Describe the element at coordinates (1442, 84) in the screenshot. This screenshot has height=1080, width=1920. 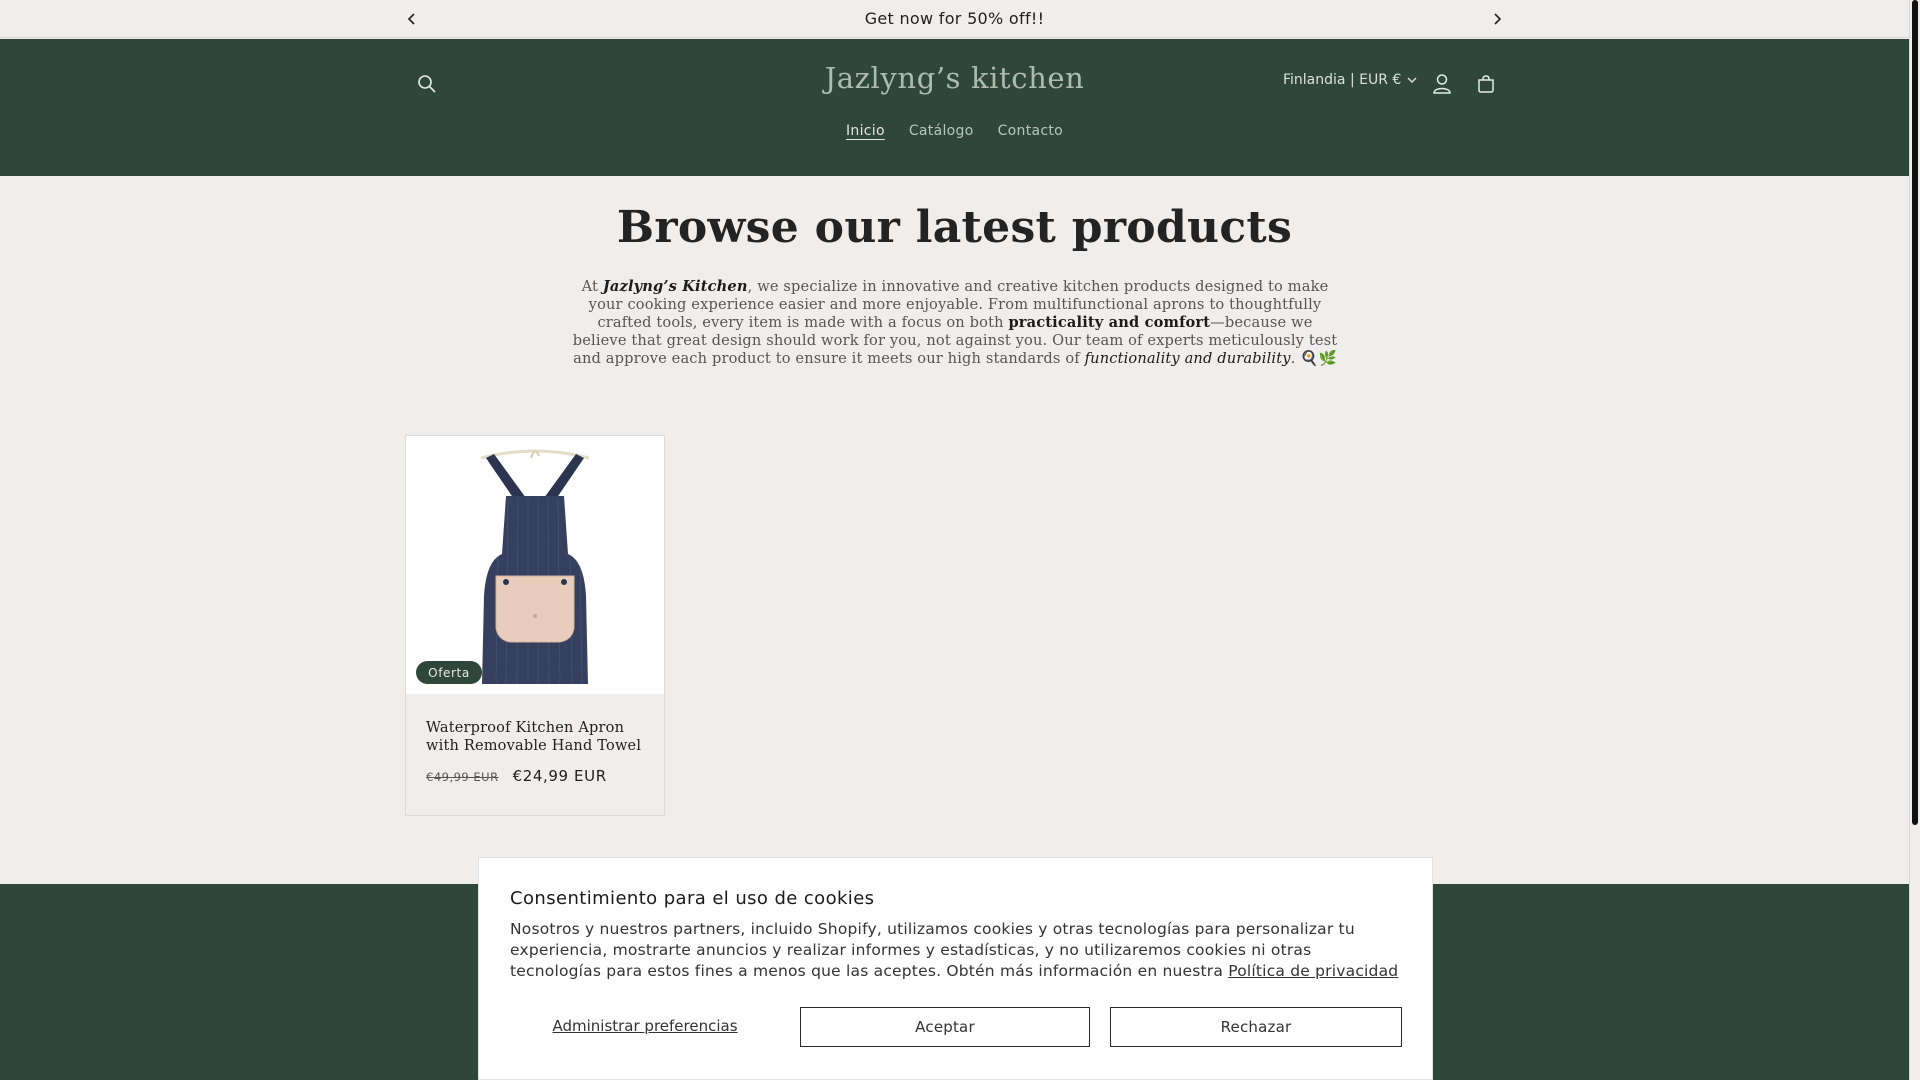
I see `user-icon` at that location.